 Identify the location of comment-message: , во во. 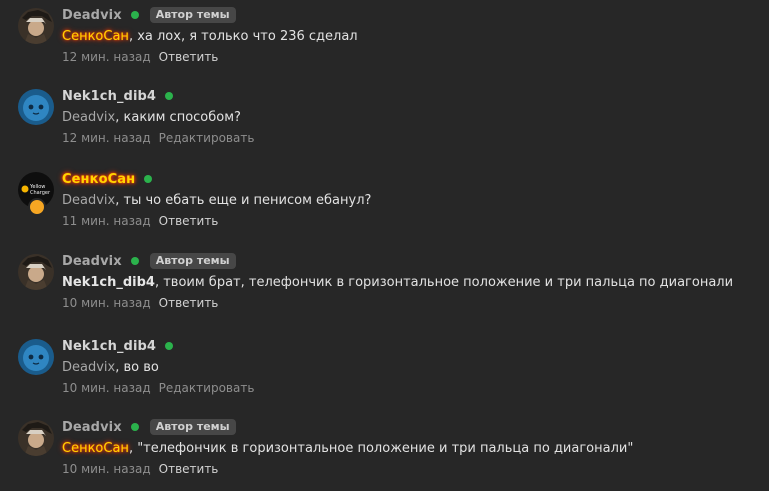
(137, 367).